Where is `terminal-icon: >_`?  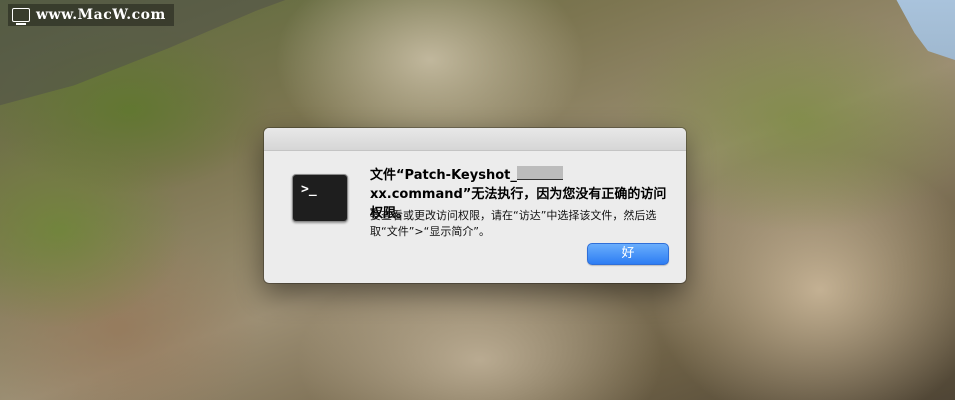 terminal-icon: >_ is located at coordinates (320, 198).